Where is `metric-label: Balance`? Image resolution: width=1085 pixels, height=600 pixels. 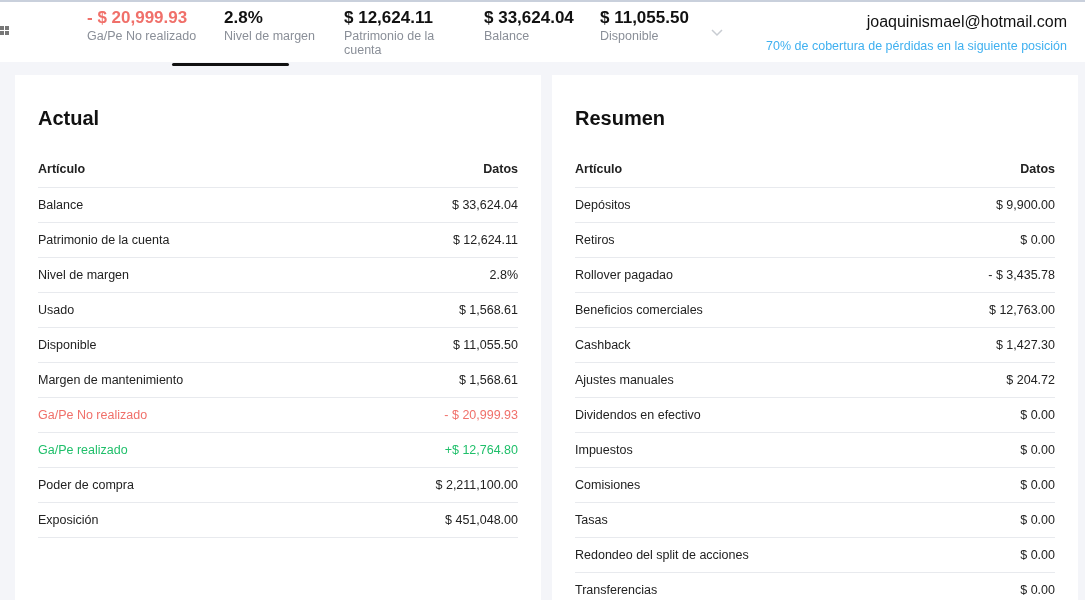 metric-label: Balance is located at coordinates (507, 36).